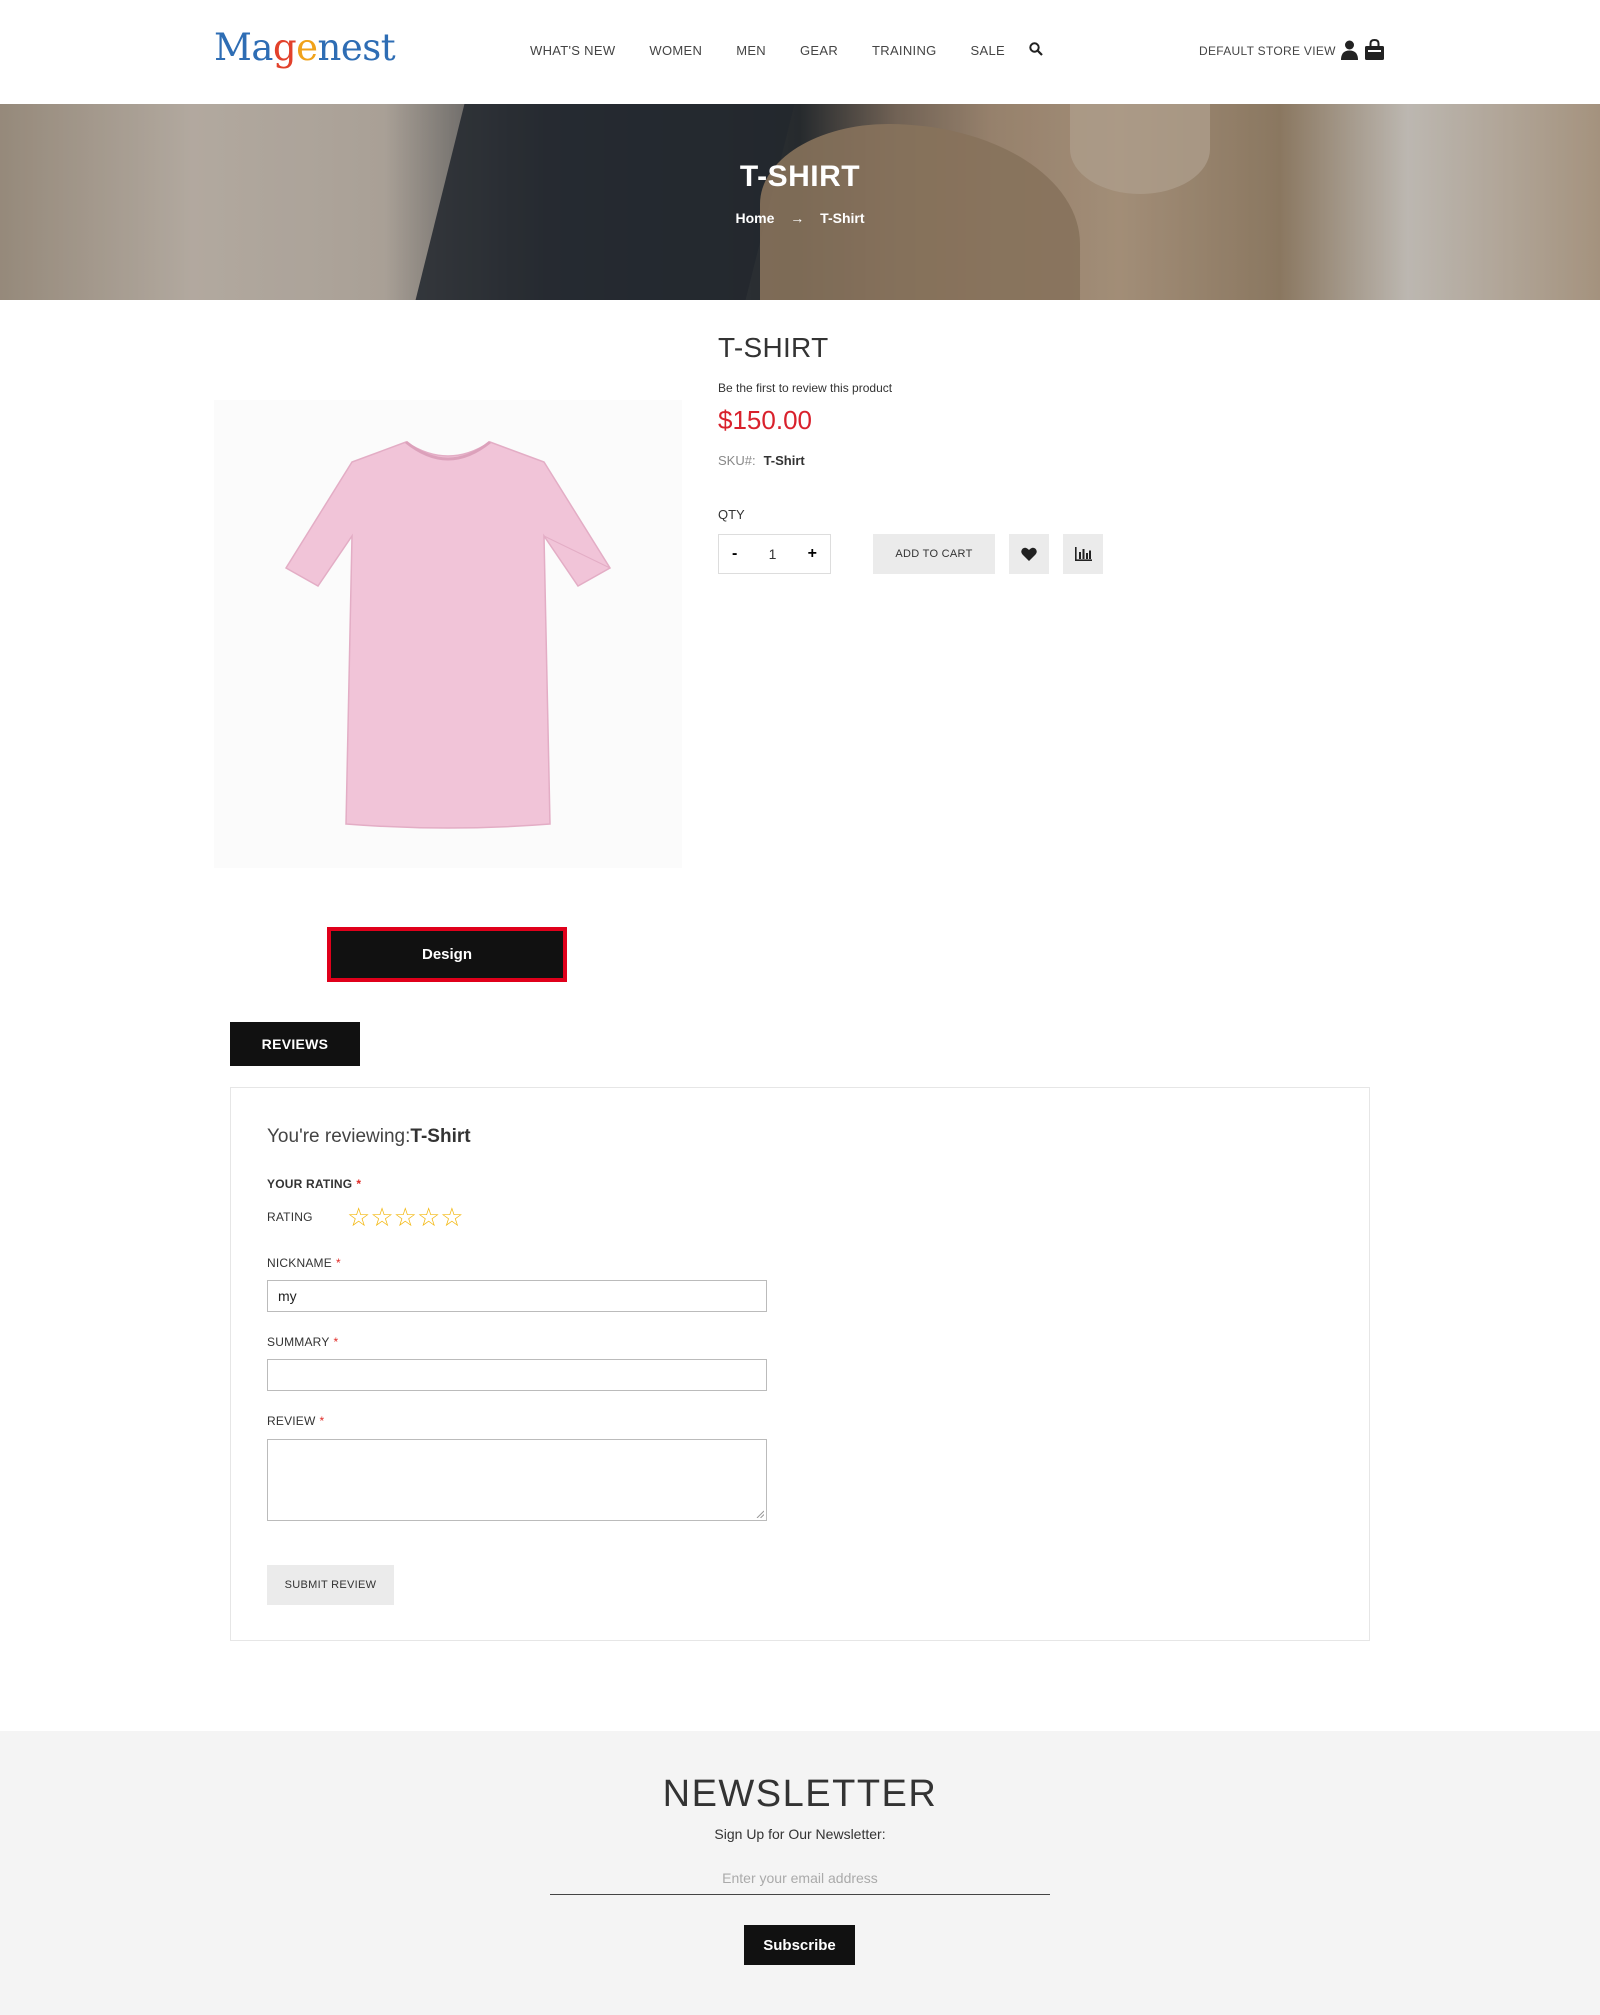 The width and height of the screenshot is (1600, 2015). Describe the element at coordinates (298, 1342) in the screenshot. I see `summary-text: SUMMARY` at that location.